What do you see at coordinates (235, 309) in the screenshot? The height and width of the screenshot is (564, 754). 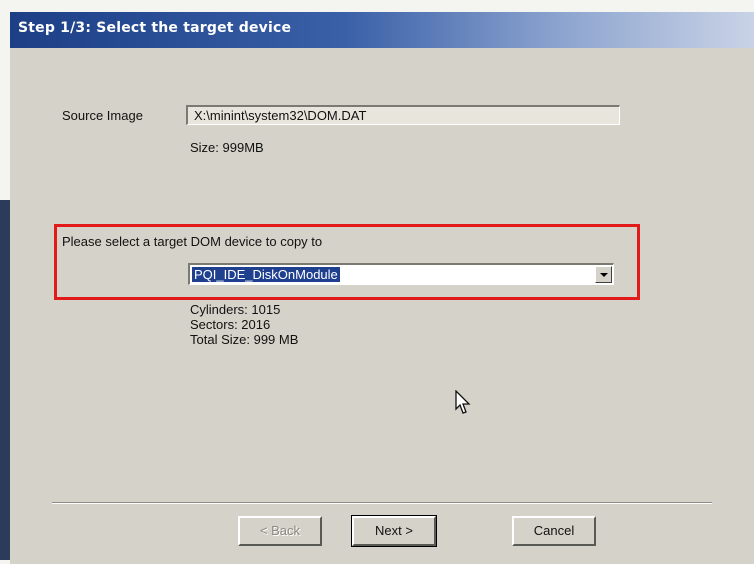 I see `cylinders-text: Cylinders: 1015` at bounding box center [235, 309].